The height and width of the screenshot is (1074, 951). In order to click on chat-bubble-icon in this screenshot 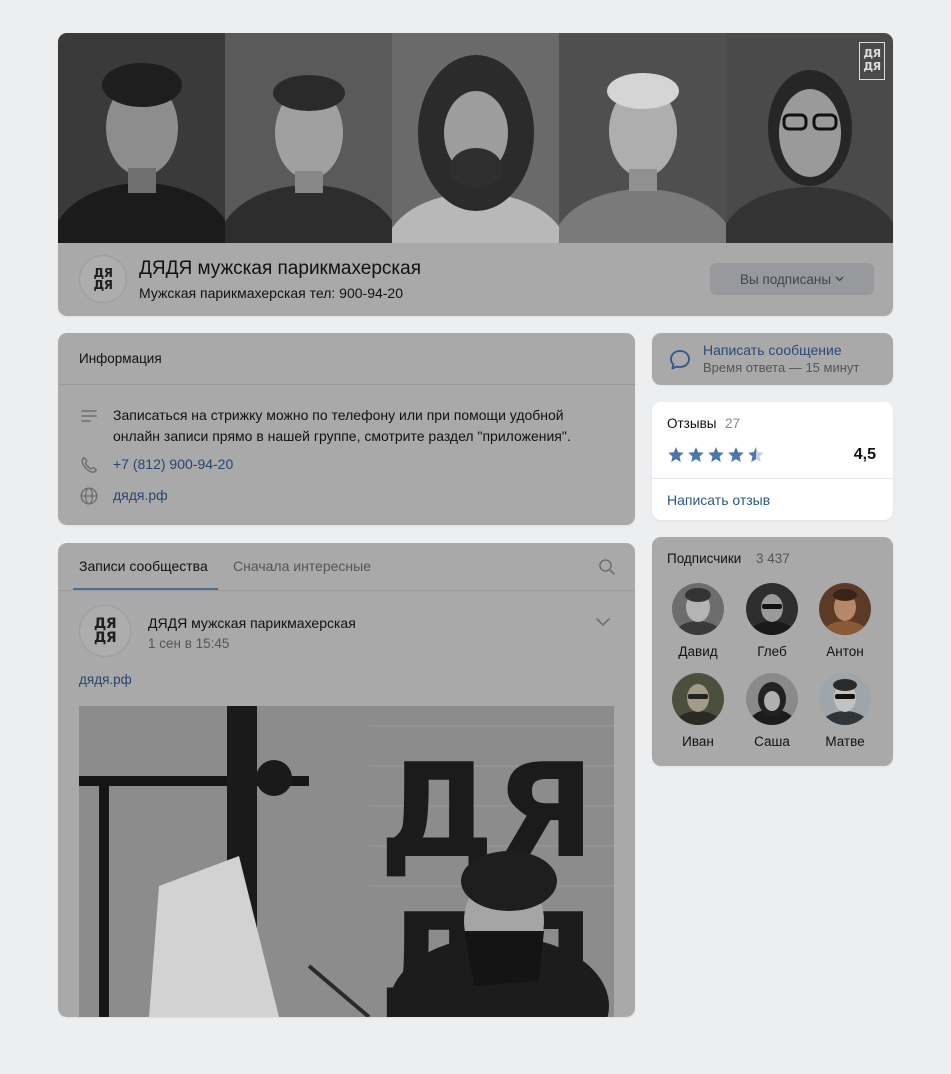, I will do `click(680, 360)`.